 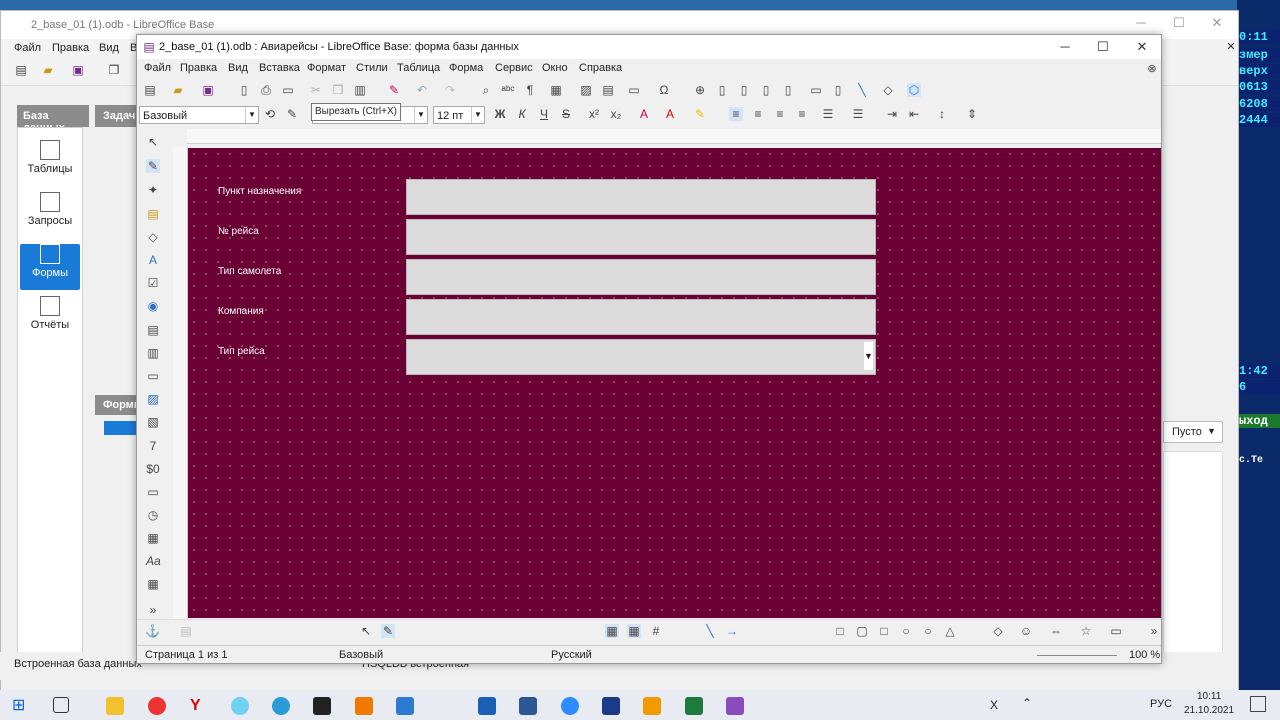 What do you see at coordinates (450, 90) in the screenshot?
I see `redo-icon: ↷` at bounding box center [450, 90].